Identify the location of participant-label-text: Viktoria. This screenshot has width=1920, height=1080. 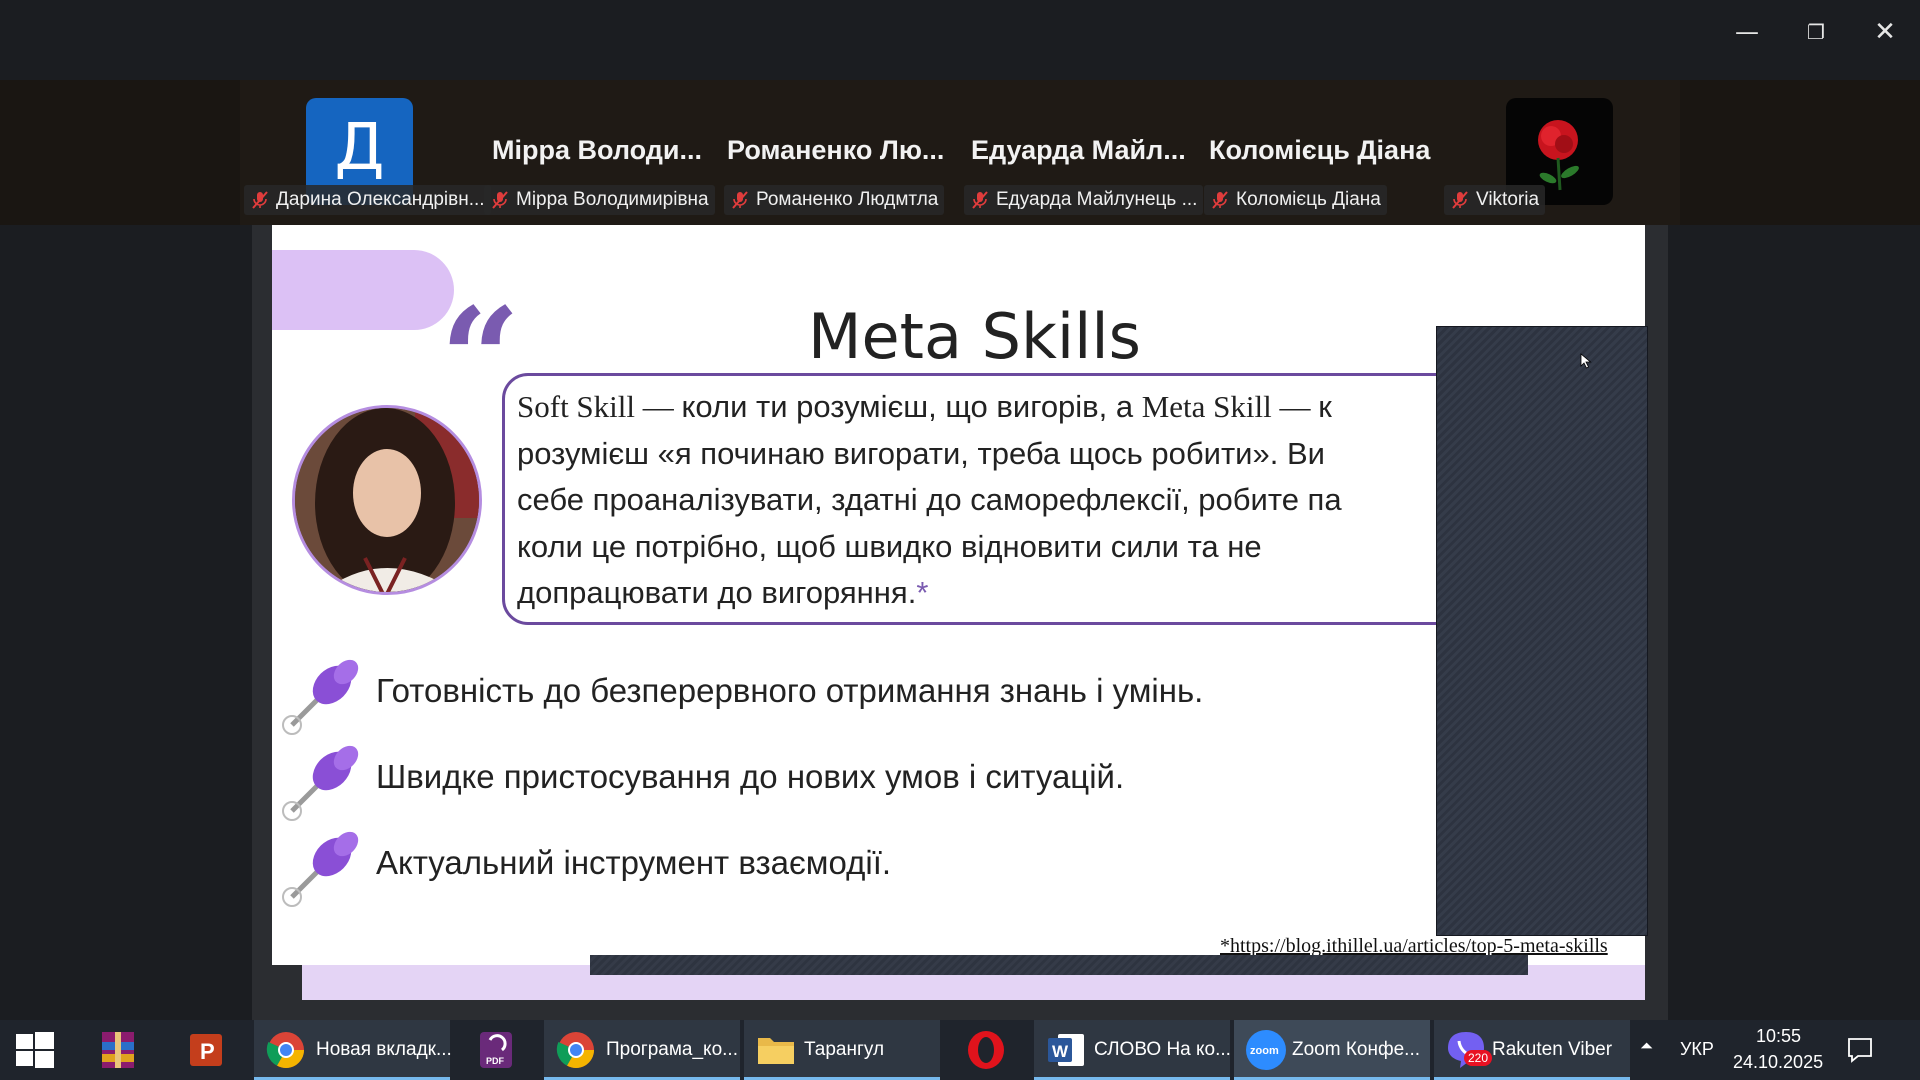
(1508, 199).